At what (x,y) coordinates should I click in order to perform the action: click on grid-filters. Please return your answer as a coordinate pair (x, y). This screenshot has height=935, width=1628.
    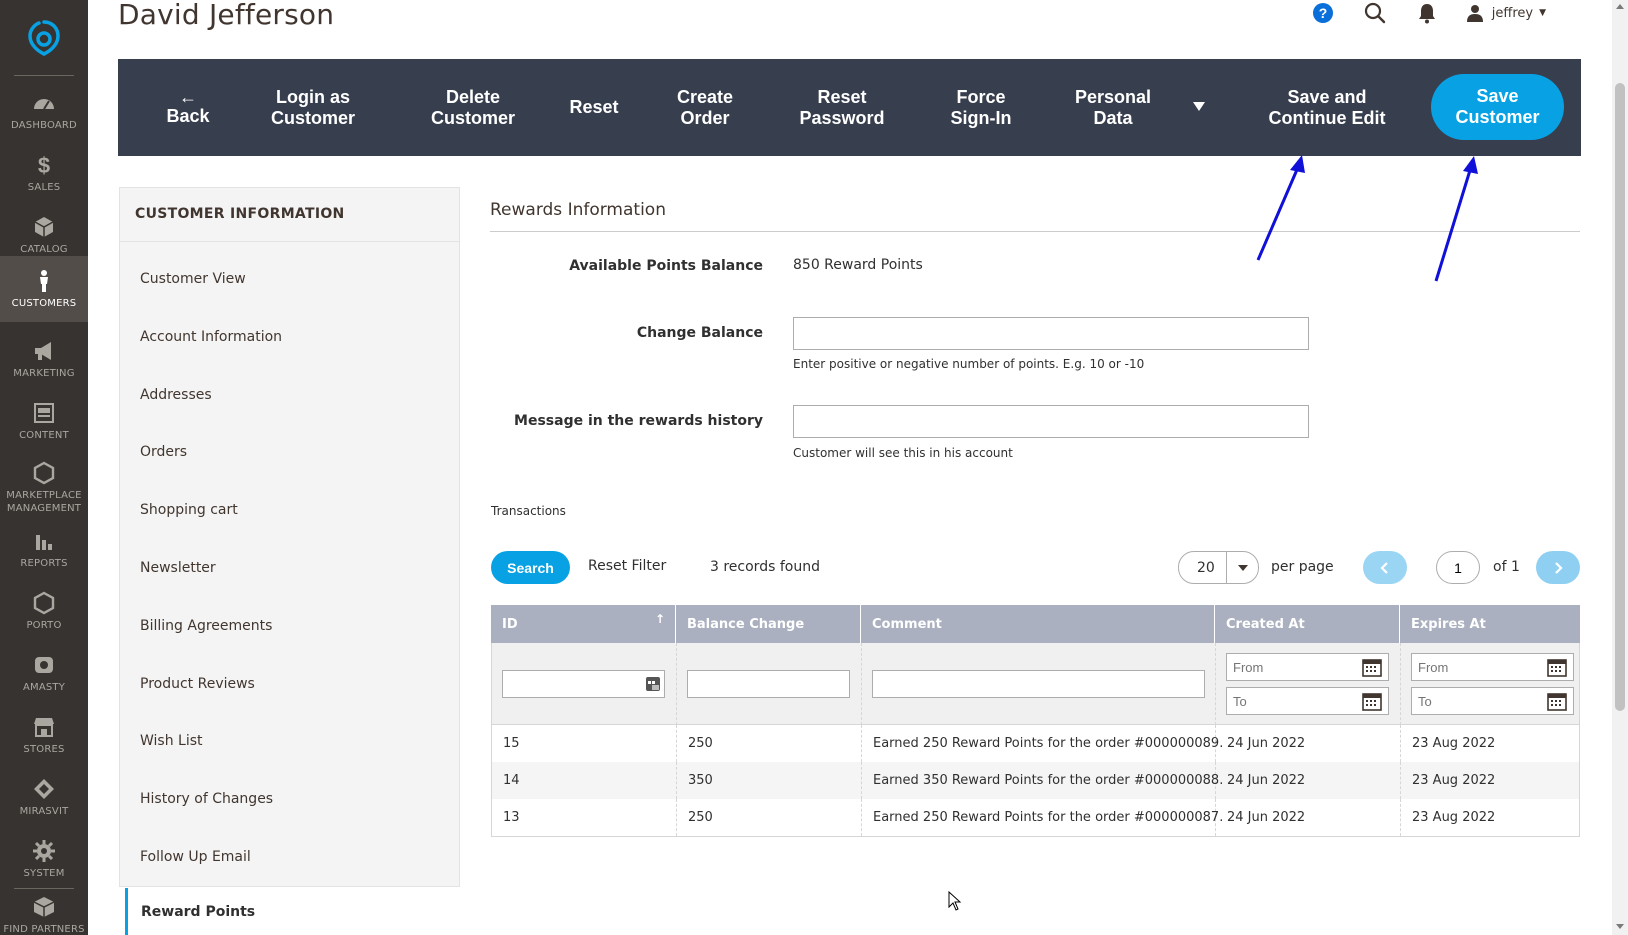
    Looking at the image, I should click on (1035, 684).